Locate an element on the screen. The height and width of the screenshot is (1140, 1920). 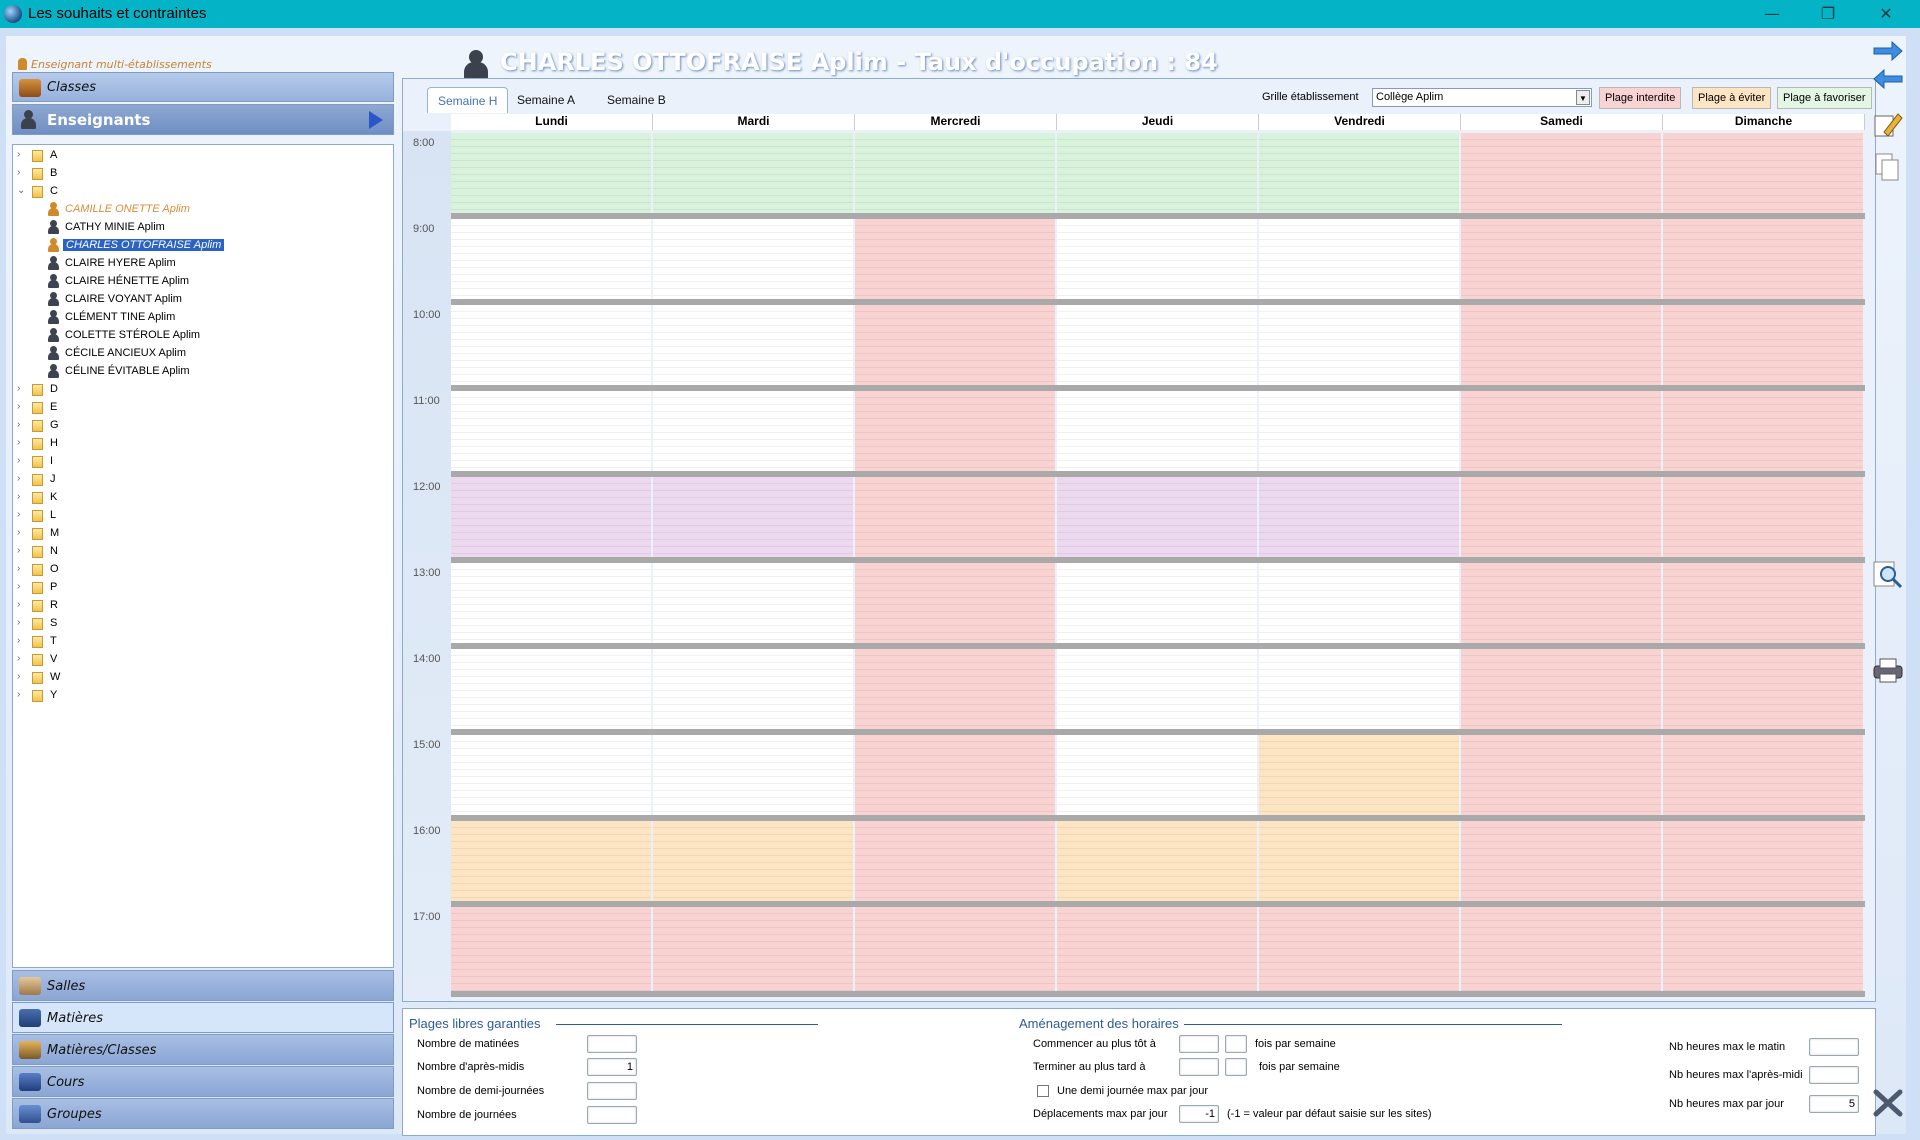
tab-semaine-a: Semaine A is located at coordinates (546, 100).